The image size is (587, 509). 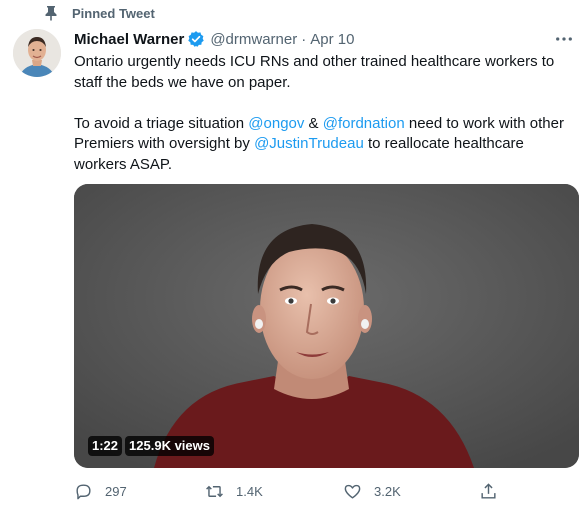 What do you see at coordinates (564, 39) in the screenshot?
I see `more-options-icon` at bounding box center [564, 39].